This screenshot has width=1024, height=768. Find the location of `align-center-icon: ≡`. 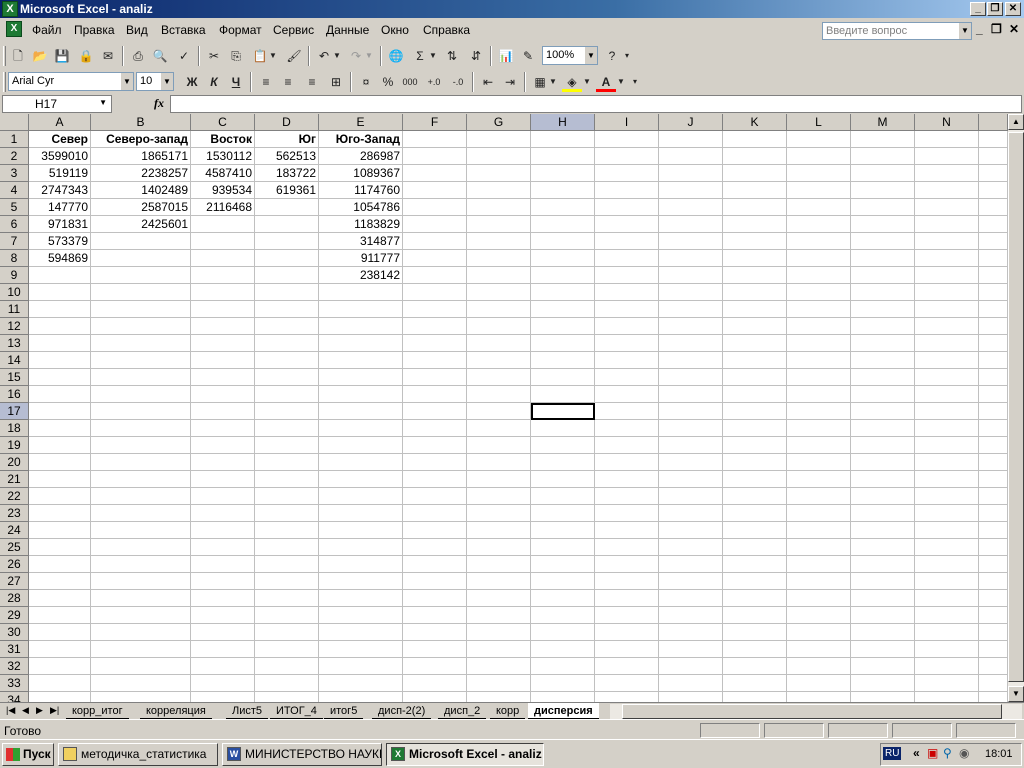

align-center-icon: ≡ is located at coordinates (288, 82).